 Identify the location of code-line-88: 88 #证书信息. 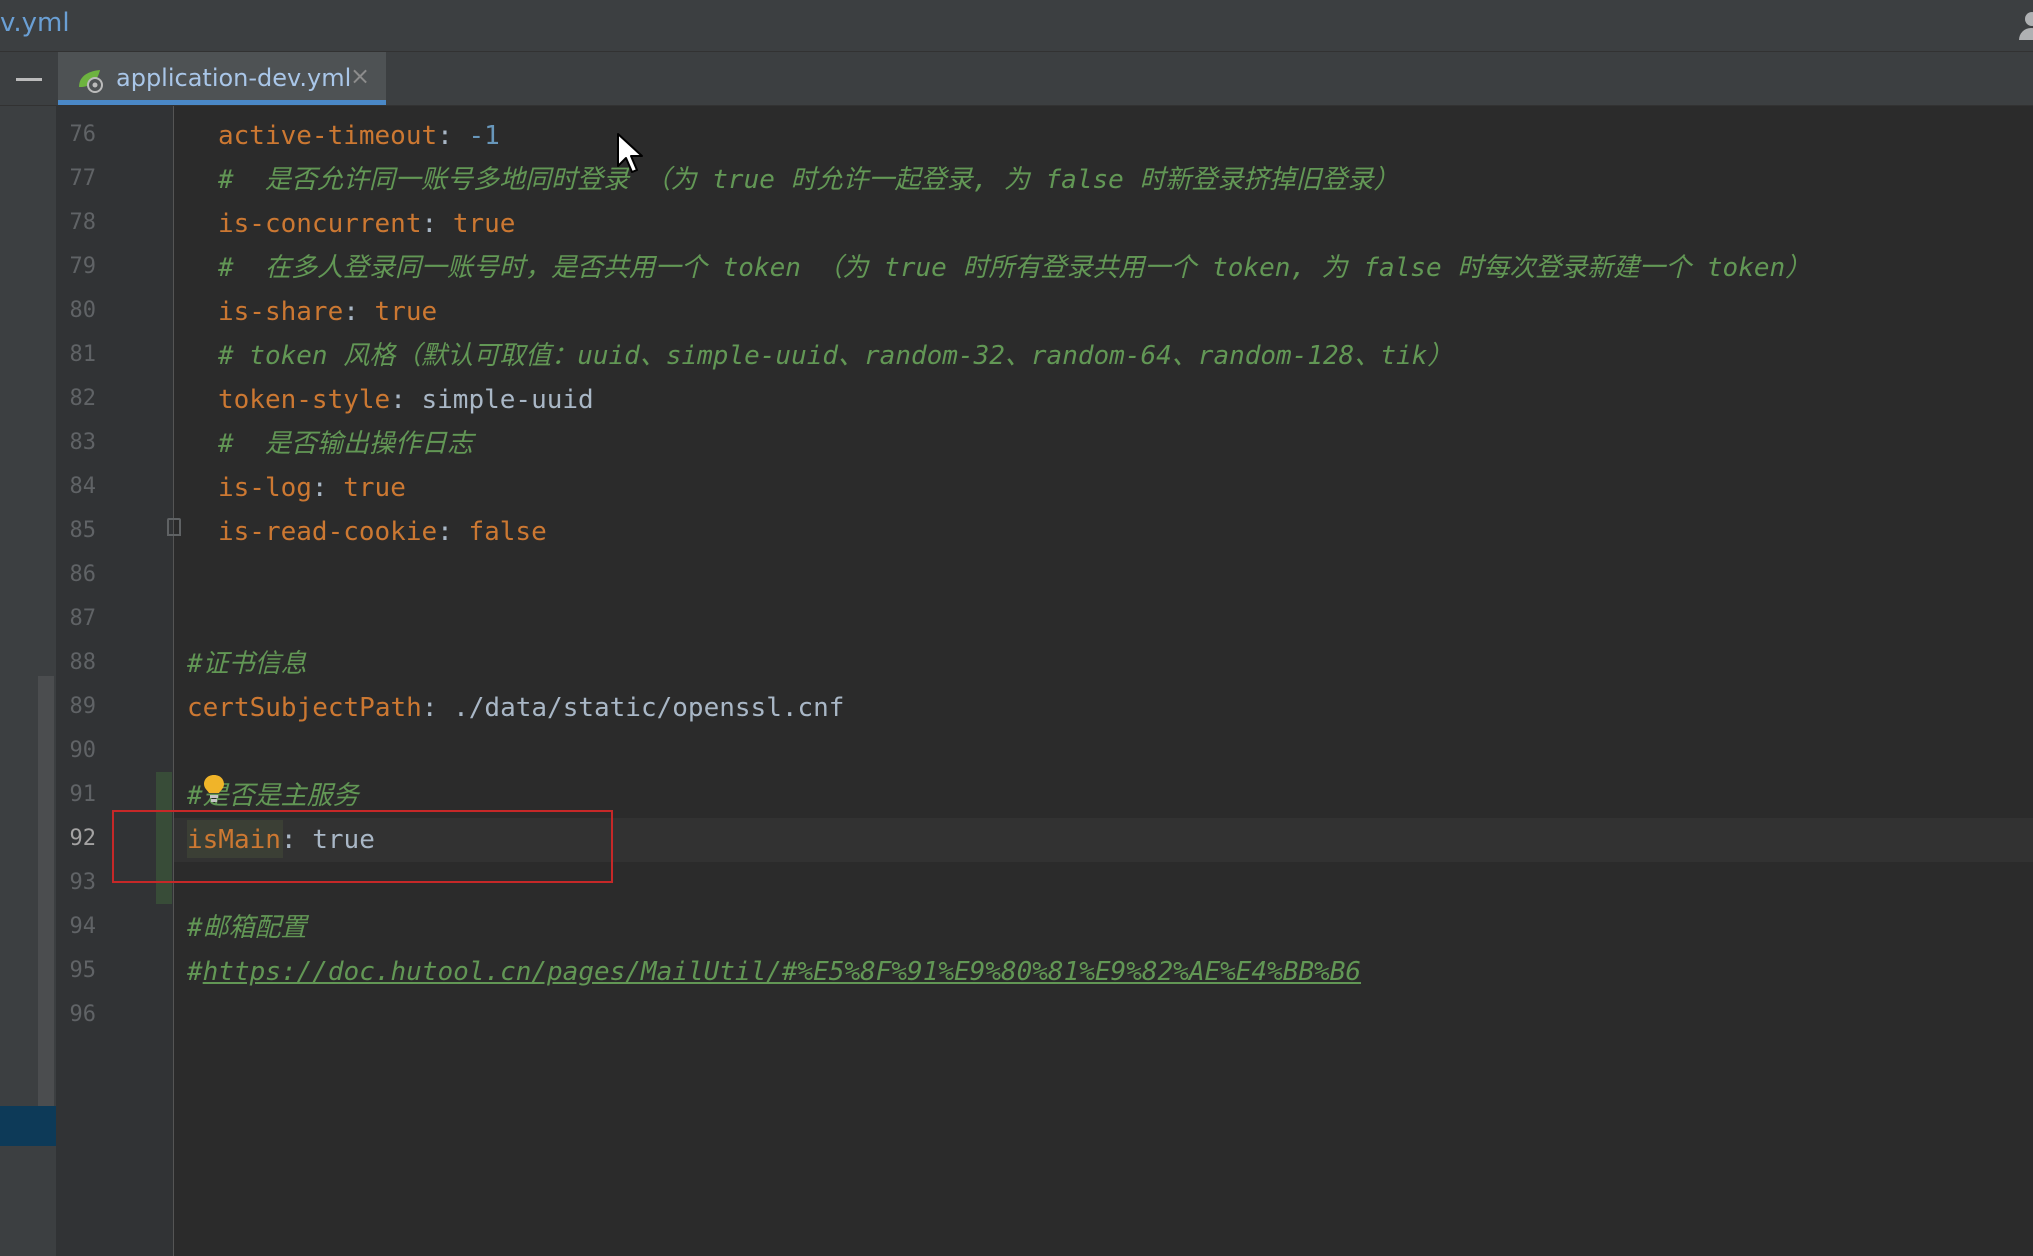
(1016, 664).